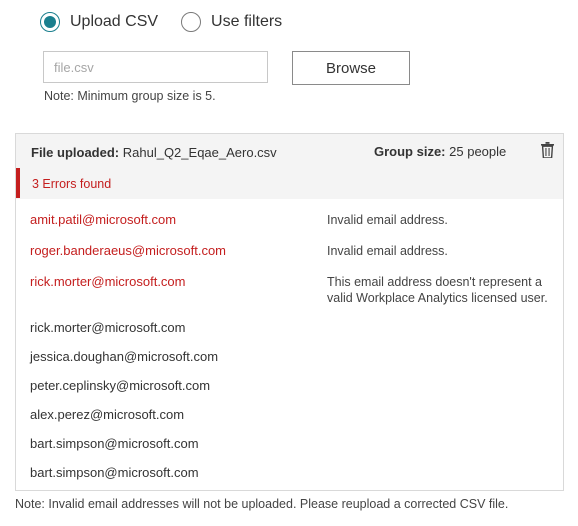 The image size is (578, 526). I want to click on list-item: jessica.doughan@microsoft.com, so click(124, 356).